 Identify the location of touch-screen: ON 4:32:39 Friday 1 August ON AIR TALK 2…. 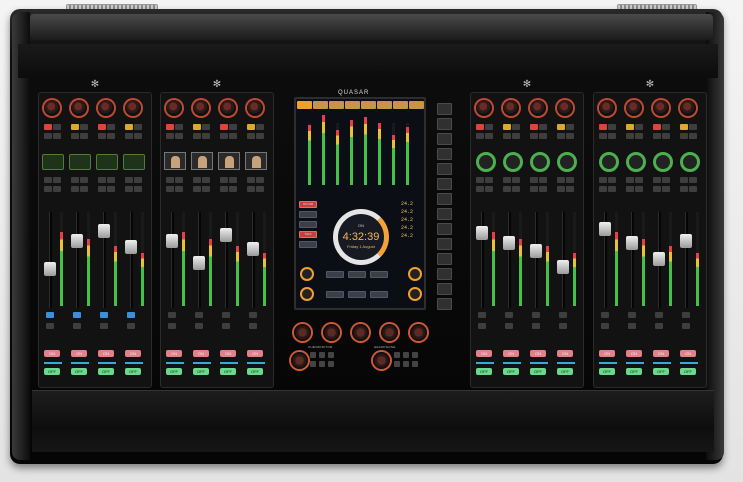
(360, 203).